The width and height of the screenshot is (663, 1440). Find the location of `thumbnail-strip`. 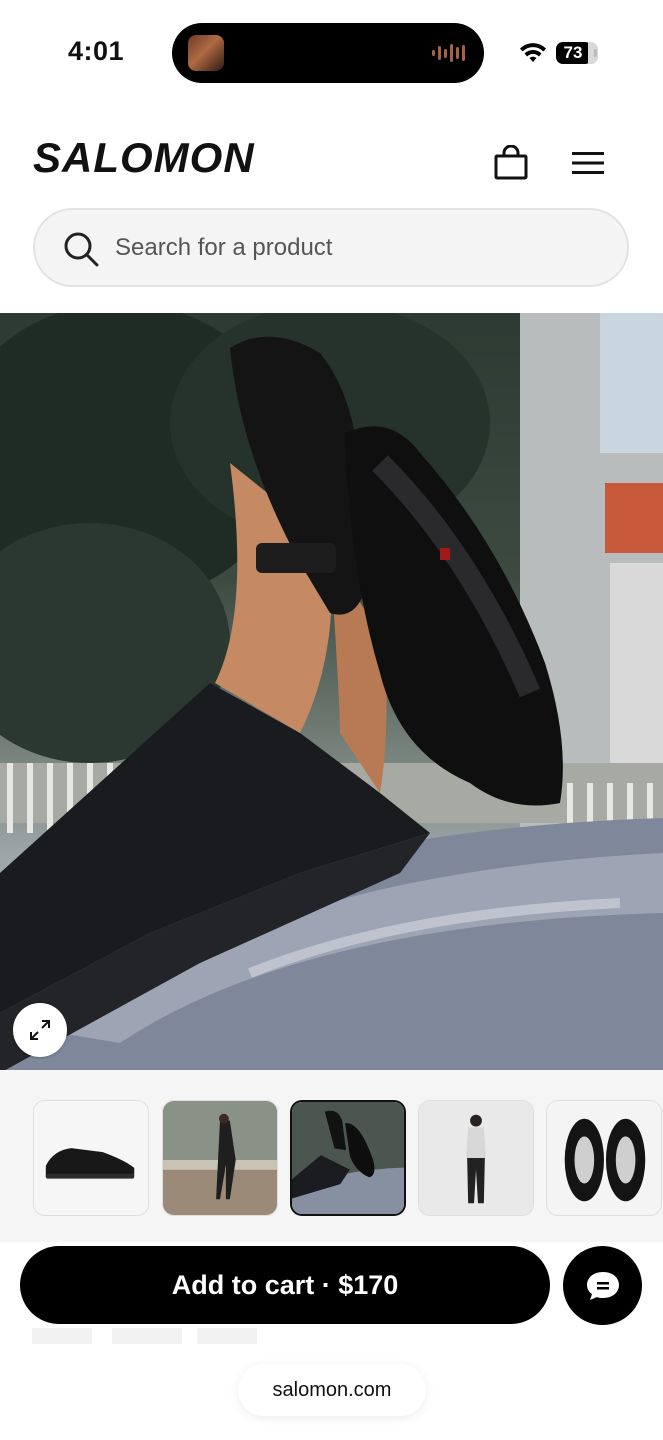

thumbnail-strip is located at coordinates (331, 1156).